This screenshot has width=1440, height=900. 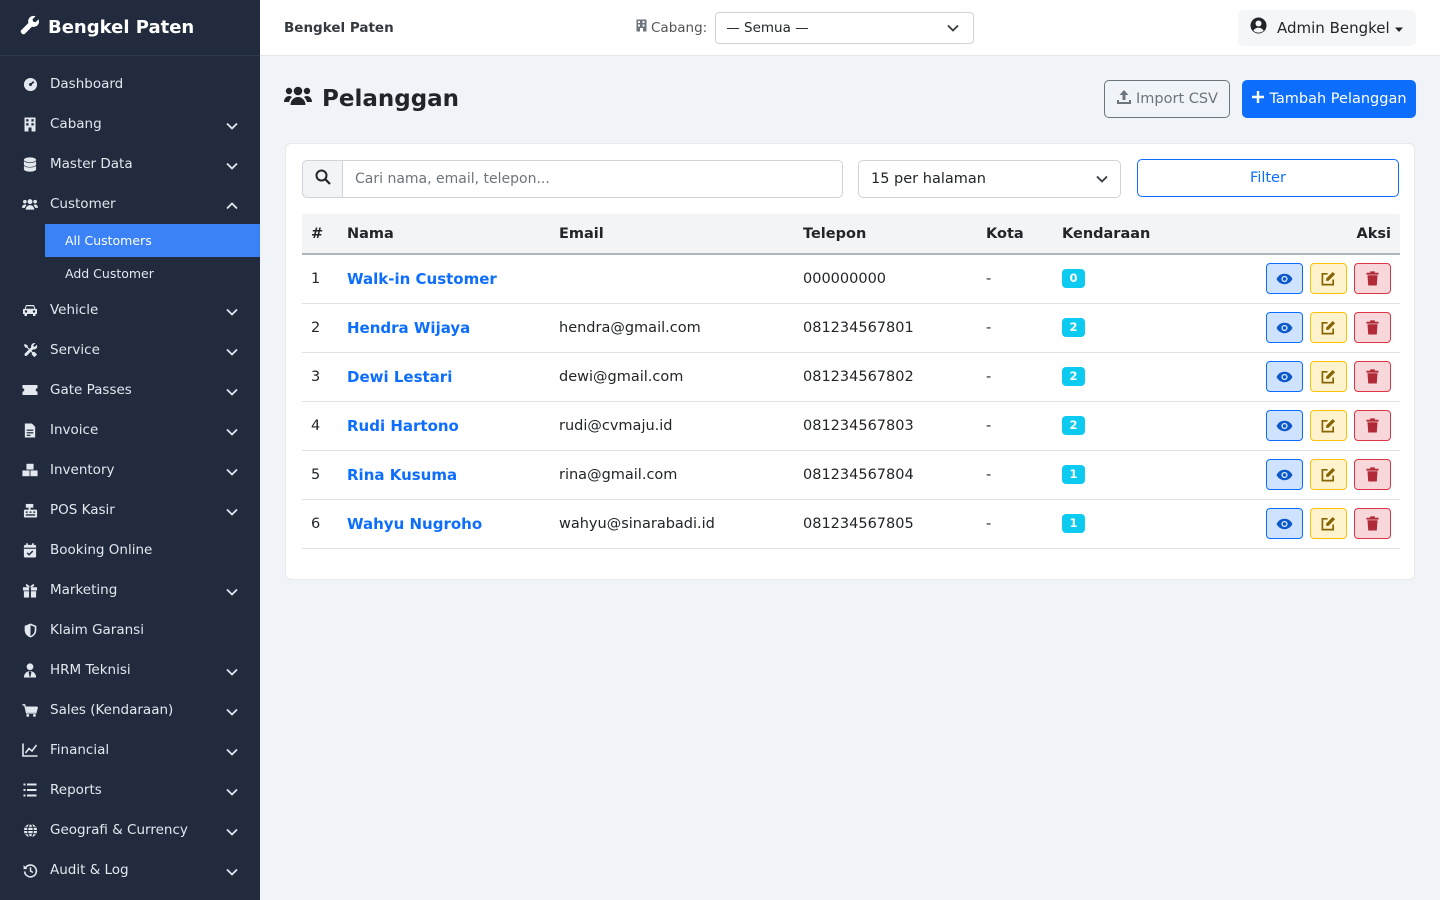 What do you see at coordinates (316, 376) in the screenshot?
I see `cell-number: 3` at bounding box center [316, 376].